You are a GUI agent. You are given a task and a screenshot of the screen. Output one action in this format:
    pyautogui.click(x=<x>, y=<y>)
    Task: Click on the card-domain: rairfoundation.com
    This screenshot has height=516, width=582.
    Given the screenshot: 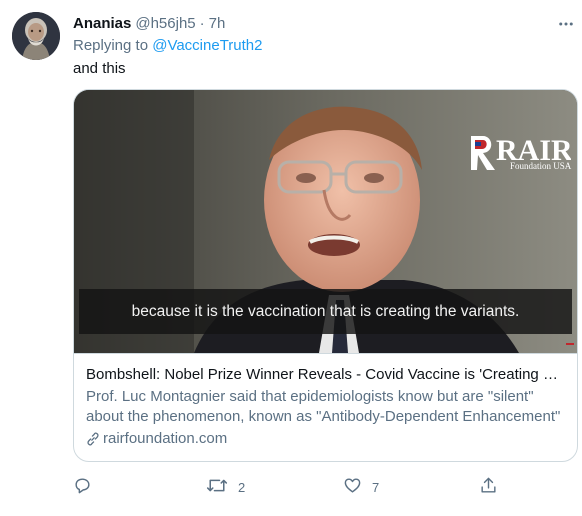 What is the action you would take?
    pyautogui.click(x=165, y=438)
    